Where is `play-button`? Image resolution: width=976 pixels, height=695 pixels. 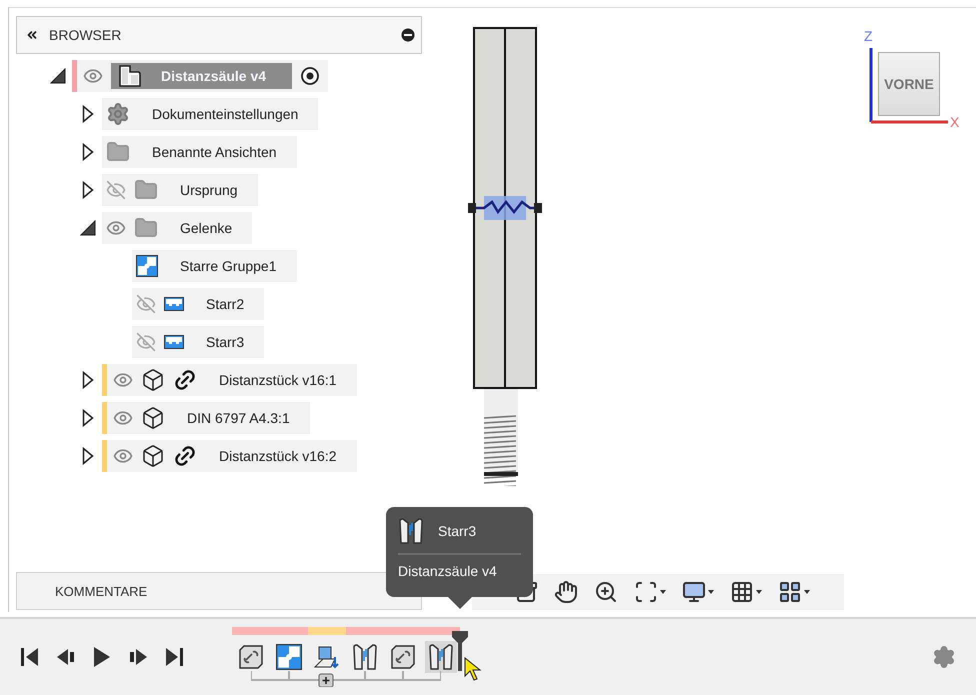 play-button is located at coordinates (102, 657).